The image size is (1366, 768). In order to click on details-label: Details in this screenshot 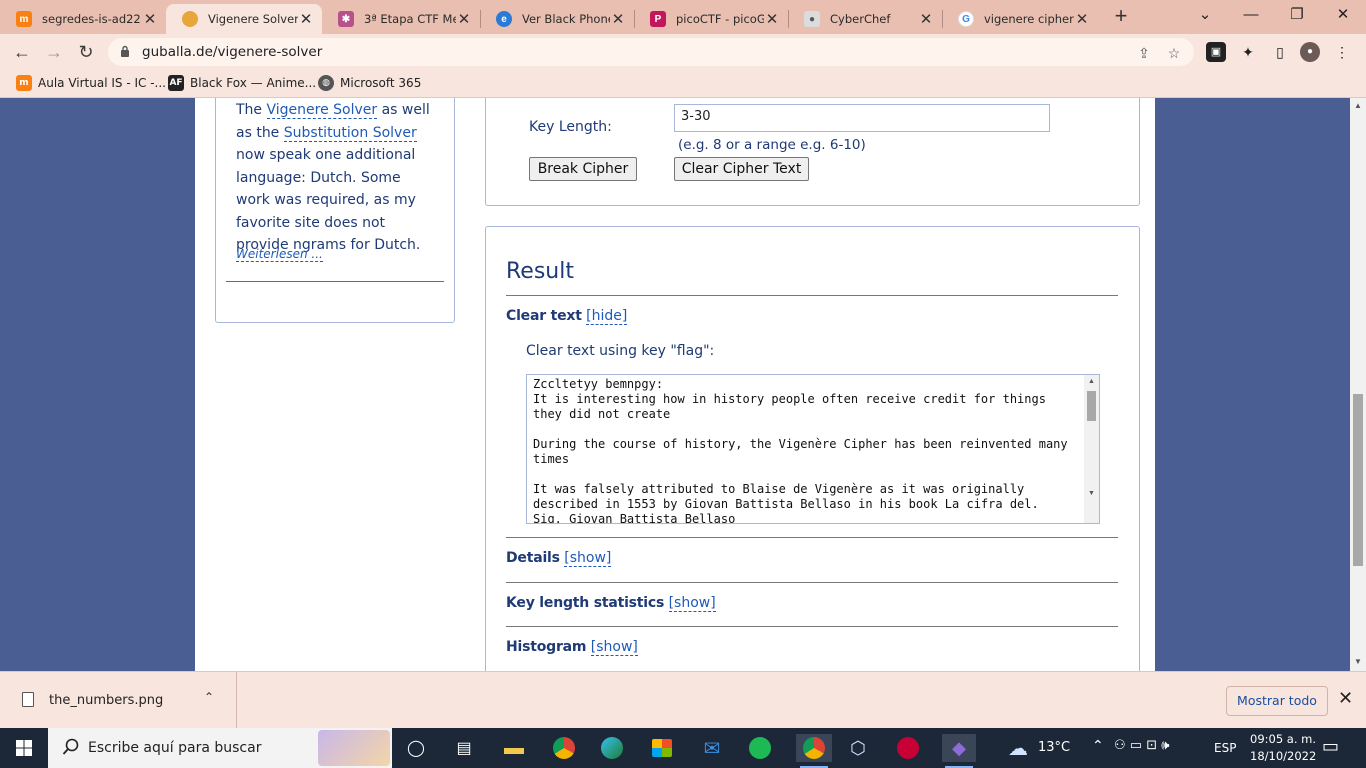, I will do `click(533, 558)`.